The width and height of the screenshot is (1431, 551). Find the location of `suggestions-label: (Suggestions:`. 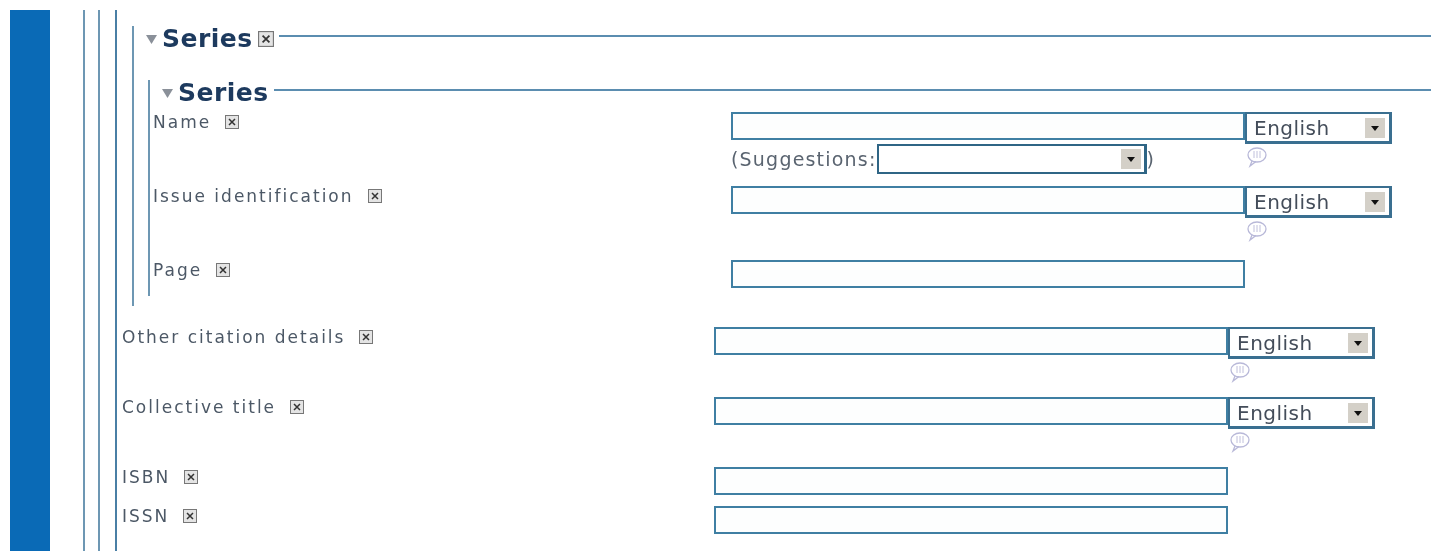

suggestions-label: (Suggestions: is located at coordinates (804, 159).